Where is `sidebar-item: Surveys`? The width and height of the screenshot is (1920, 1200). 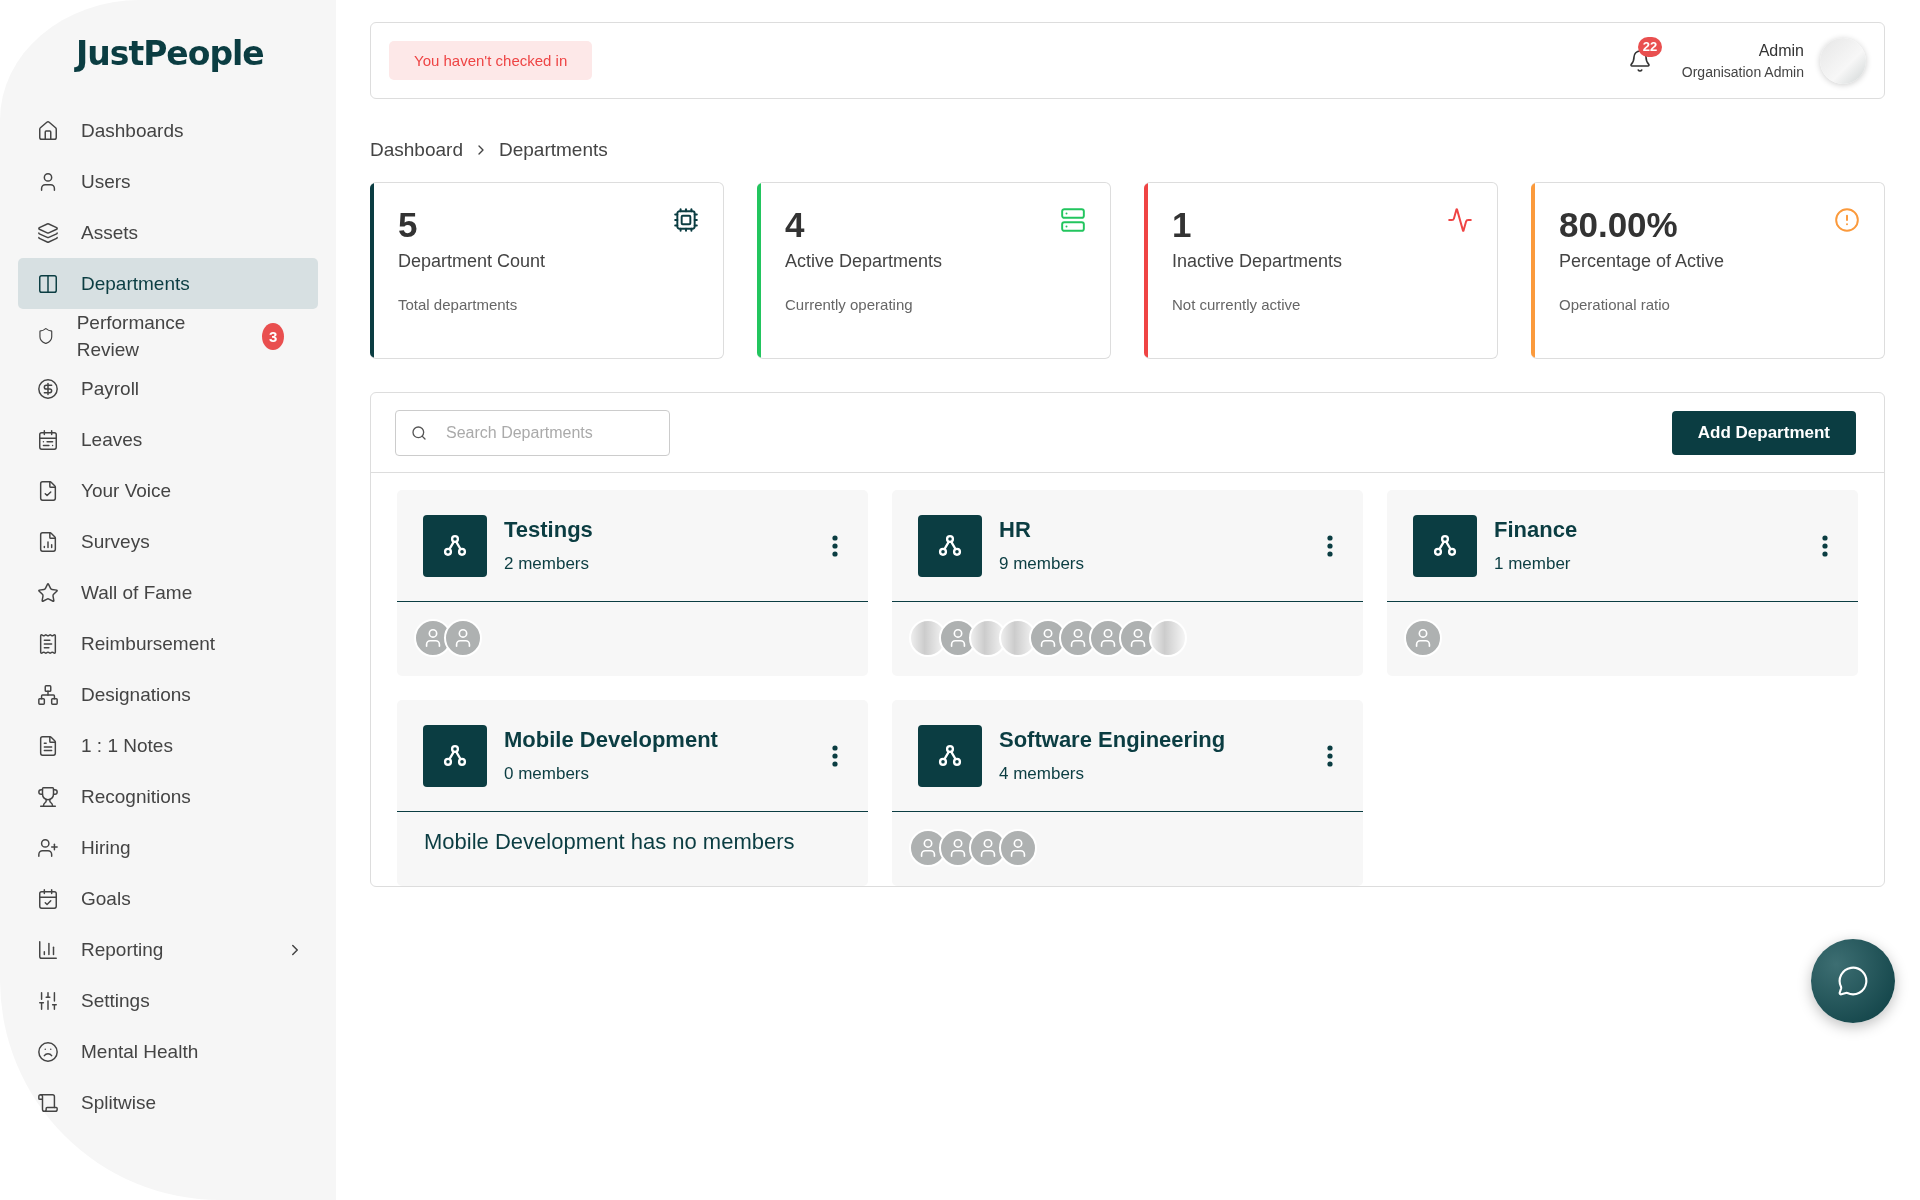 sidebar-item: Surveys is located at coordinates (168, 541).